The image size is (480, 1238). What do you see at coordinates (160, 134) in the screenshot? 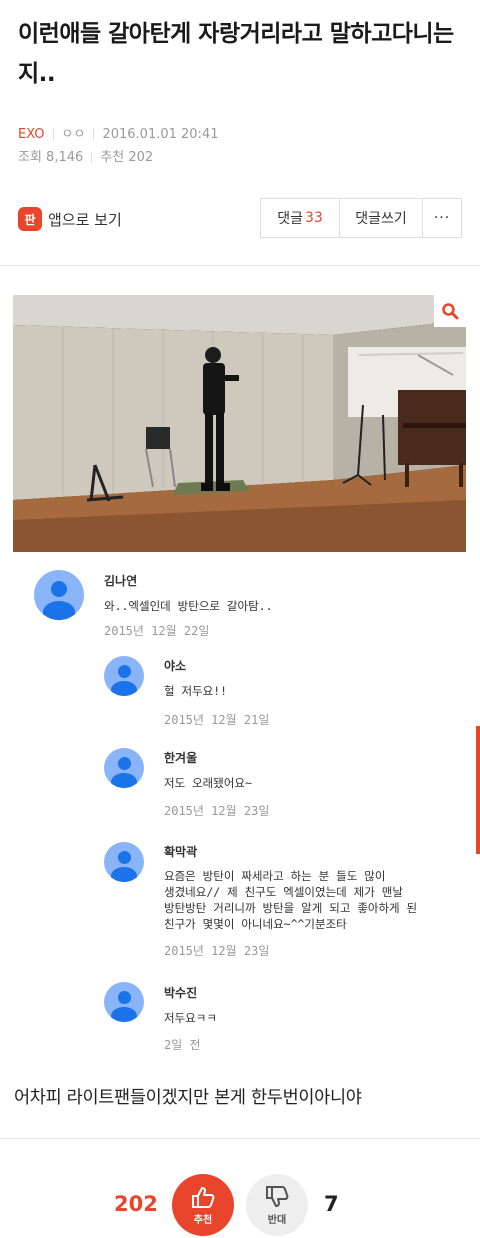
I see `post-datetime: 2016.01.01 20:41` at bounding box center [160, 134].